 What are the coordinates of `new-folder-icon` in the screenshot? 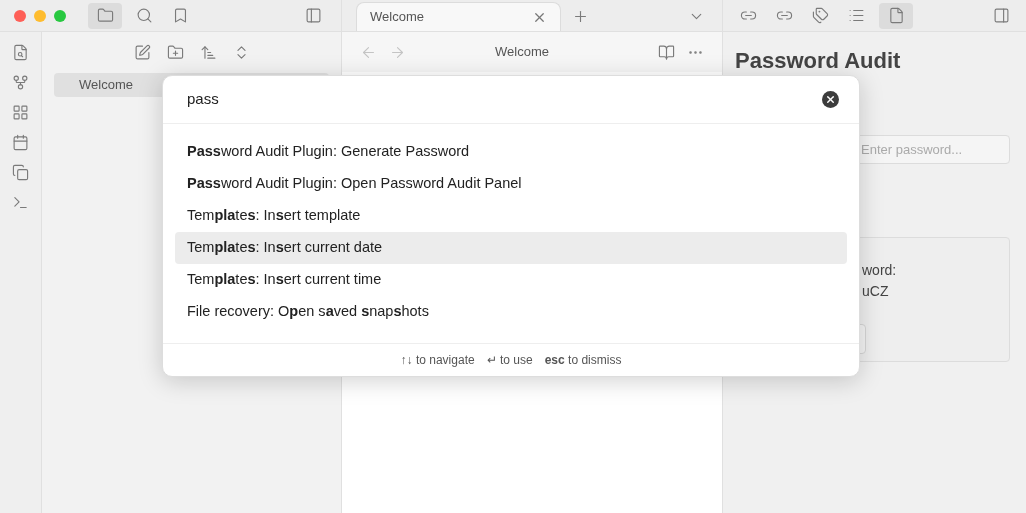 It's located at (175, 52).